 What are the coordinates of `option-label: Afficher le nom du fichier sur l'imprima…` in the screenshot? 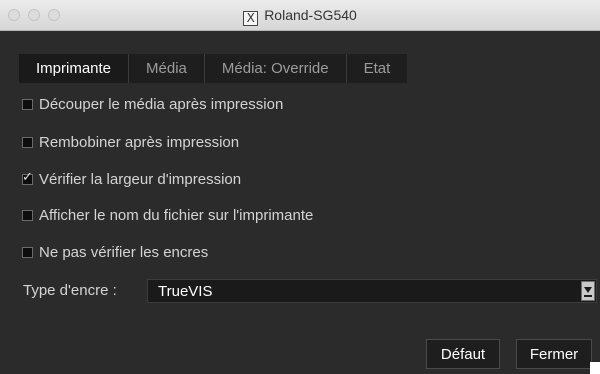 It's located at (176, 215).